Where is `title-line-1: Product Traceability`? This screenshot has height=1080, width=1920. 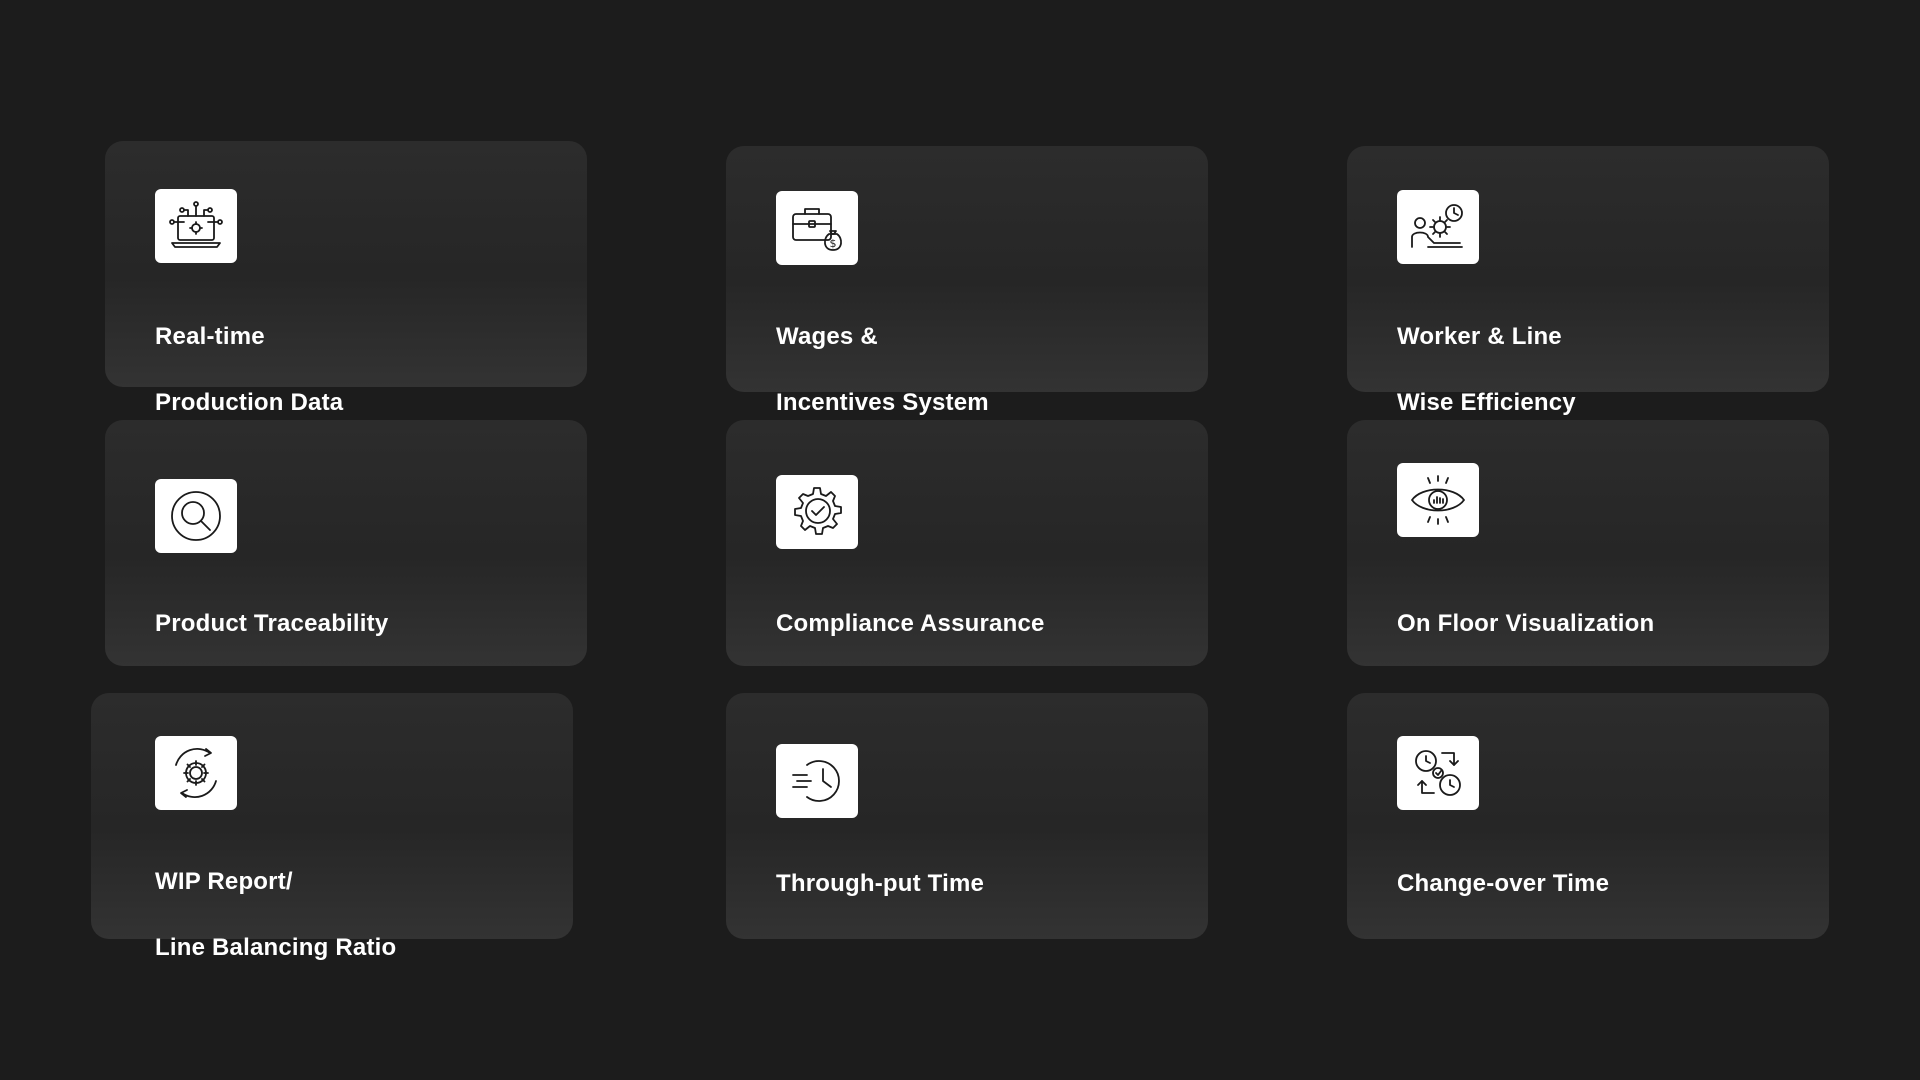
title-line-1: Product Traceability is located at coordinates (272, 623).